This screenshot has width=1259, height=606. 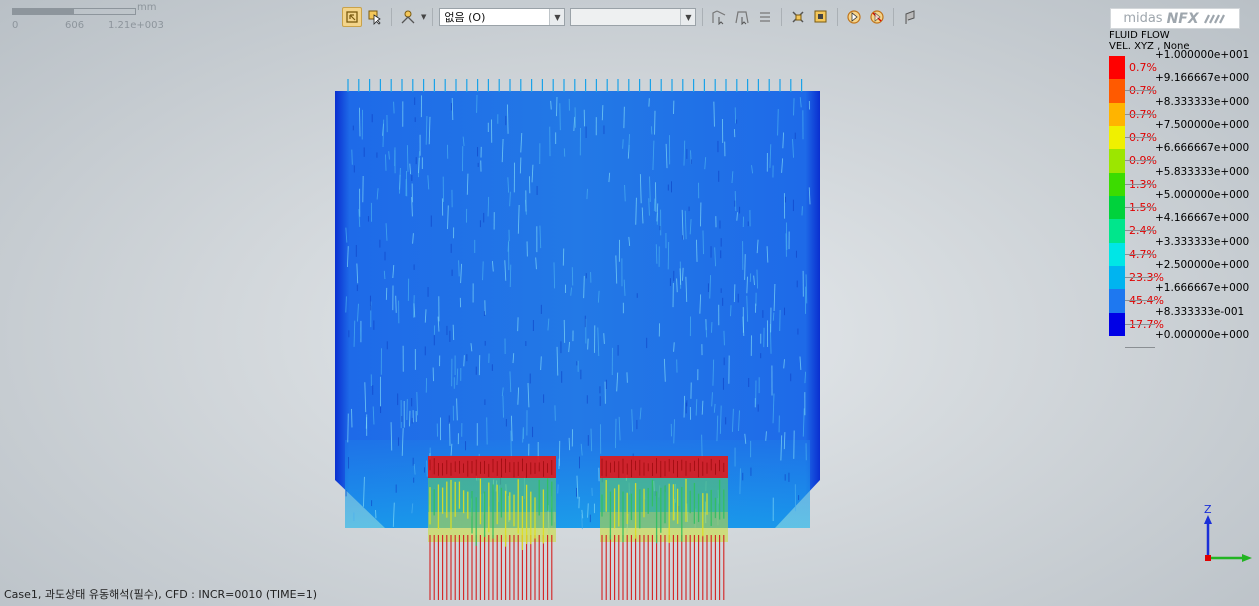 What do you see at coordinates (765, 17) in the screenshot?
I see `list-icon` at bounding box center [765, 17].